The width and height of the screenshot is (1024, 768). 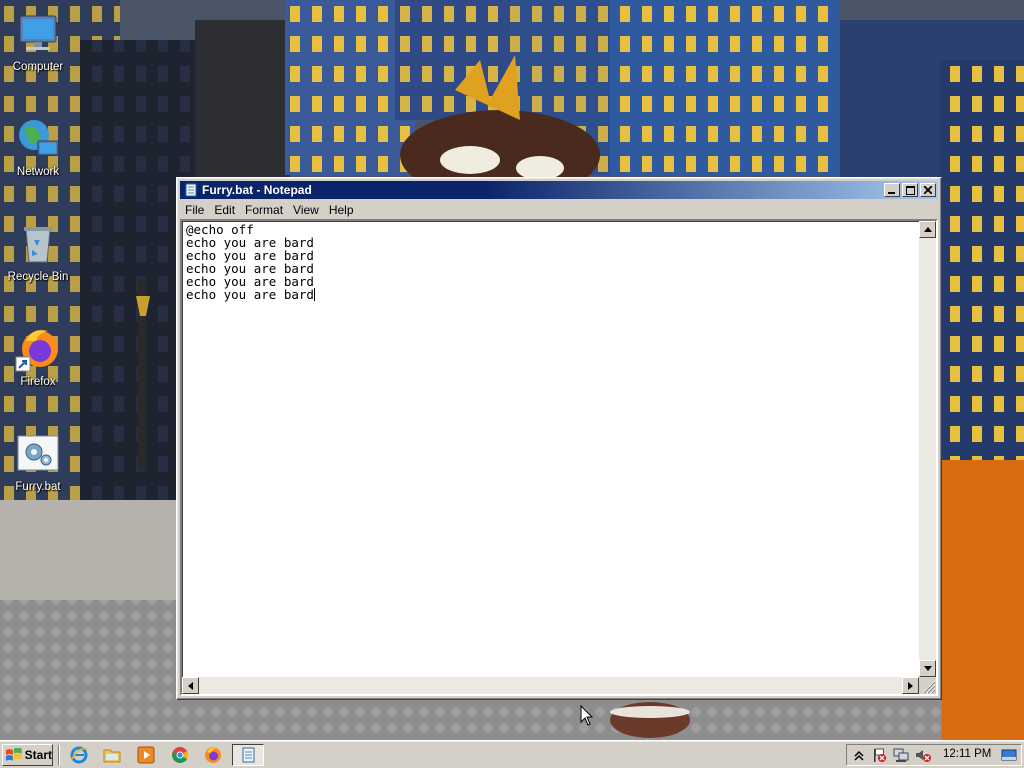 What do you see at coordinates (79, 755) in the screenshot?
I see `internet-explorer-icon` at bounding box center [79, 755].